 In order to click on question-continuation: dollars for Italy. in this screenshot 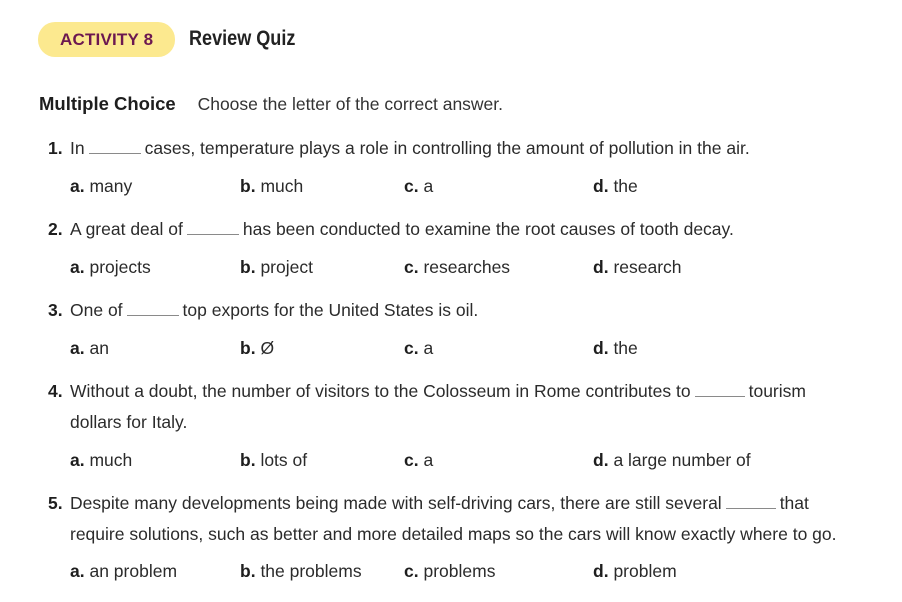, I will do `click(468, 425)`.